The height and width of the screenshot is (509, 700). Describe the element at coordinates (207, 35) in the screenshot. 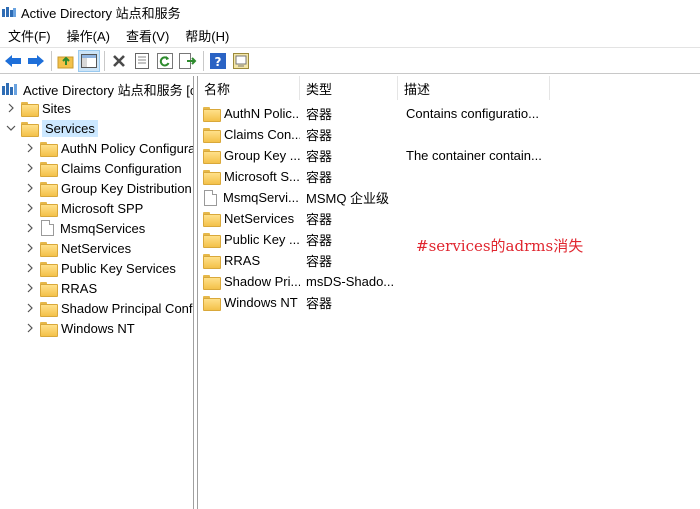

I see `menu-help: 帮助(H)` at that location.